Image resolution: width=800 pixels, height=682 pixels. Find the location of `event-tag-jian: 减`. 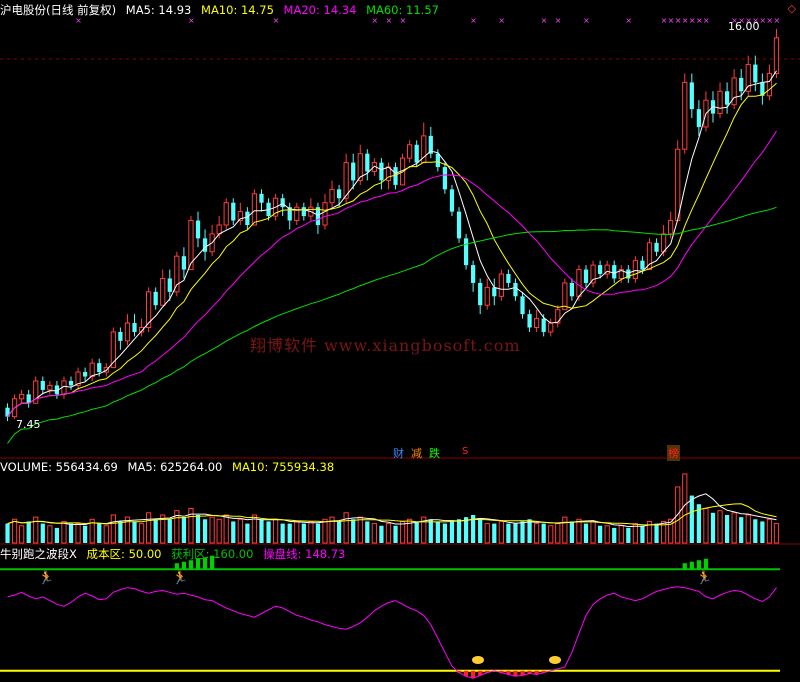

event-tag-jian: 减 is located at coordinates (416, 453).